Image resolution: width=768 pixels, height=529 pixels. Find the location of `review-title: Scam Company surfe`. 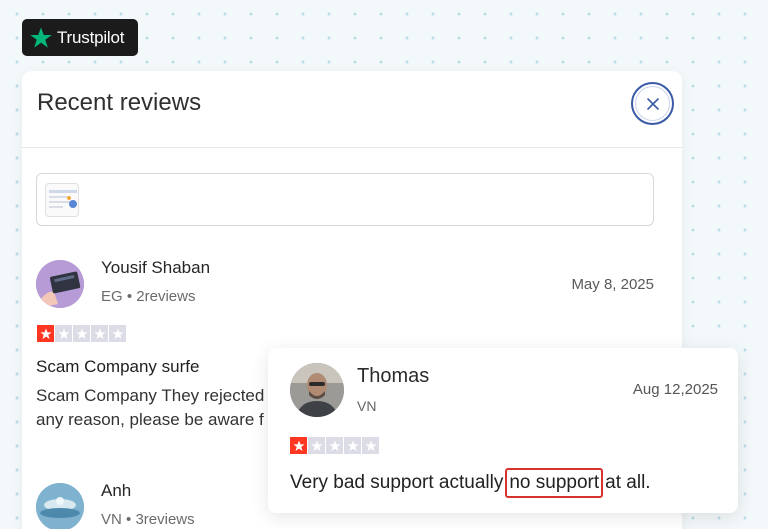

review-title: Scam Company surfe is located at coordinates (117, 367).